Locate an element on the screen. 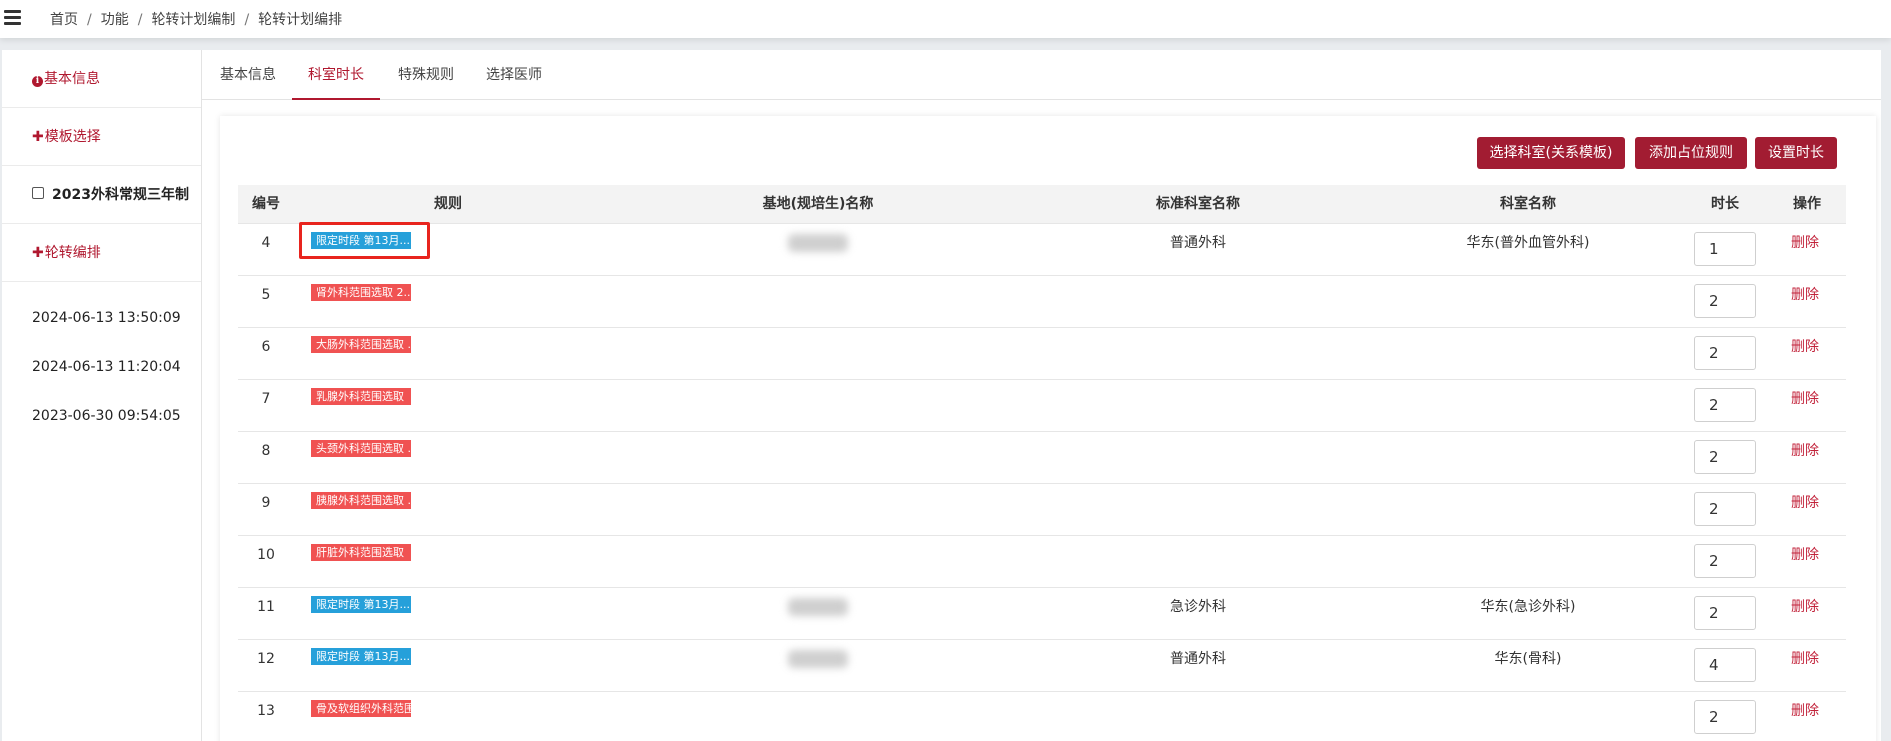 The image size is (1891, 741). timestamp-item: 2024-06-13 11:20:04 is located at coordinates (101, 367).